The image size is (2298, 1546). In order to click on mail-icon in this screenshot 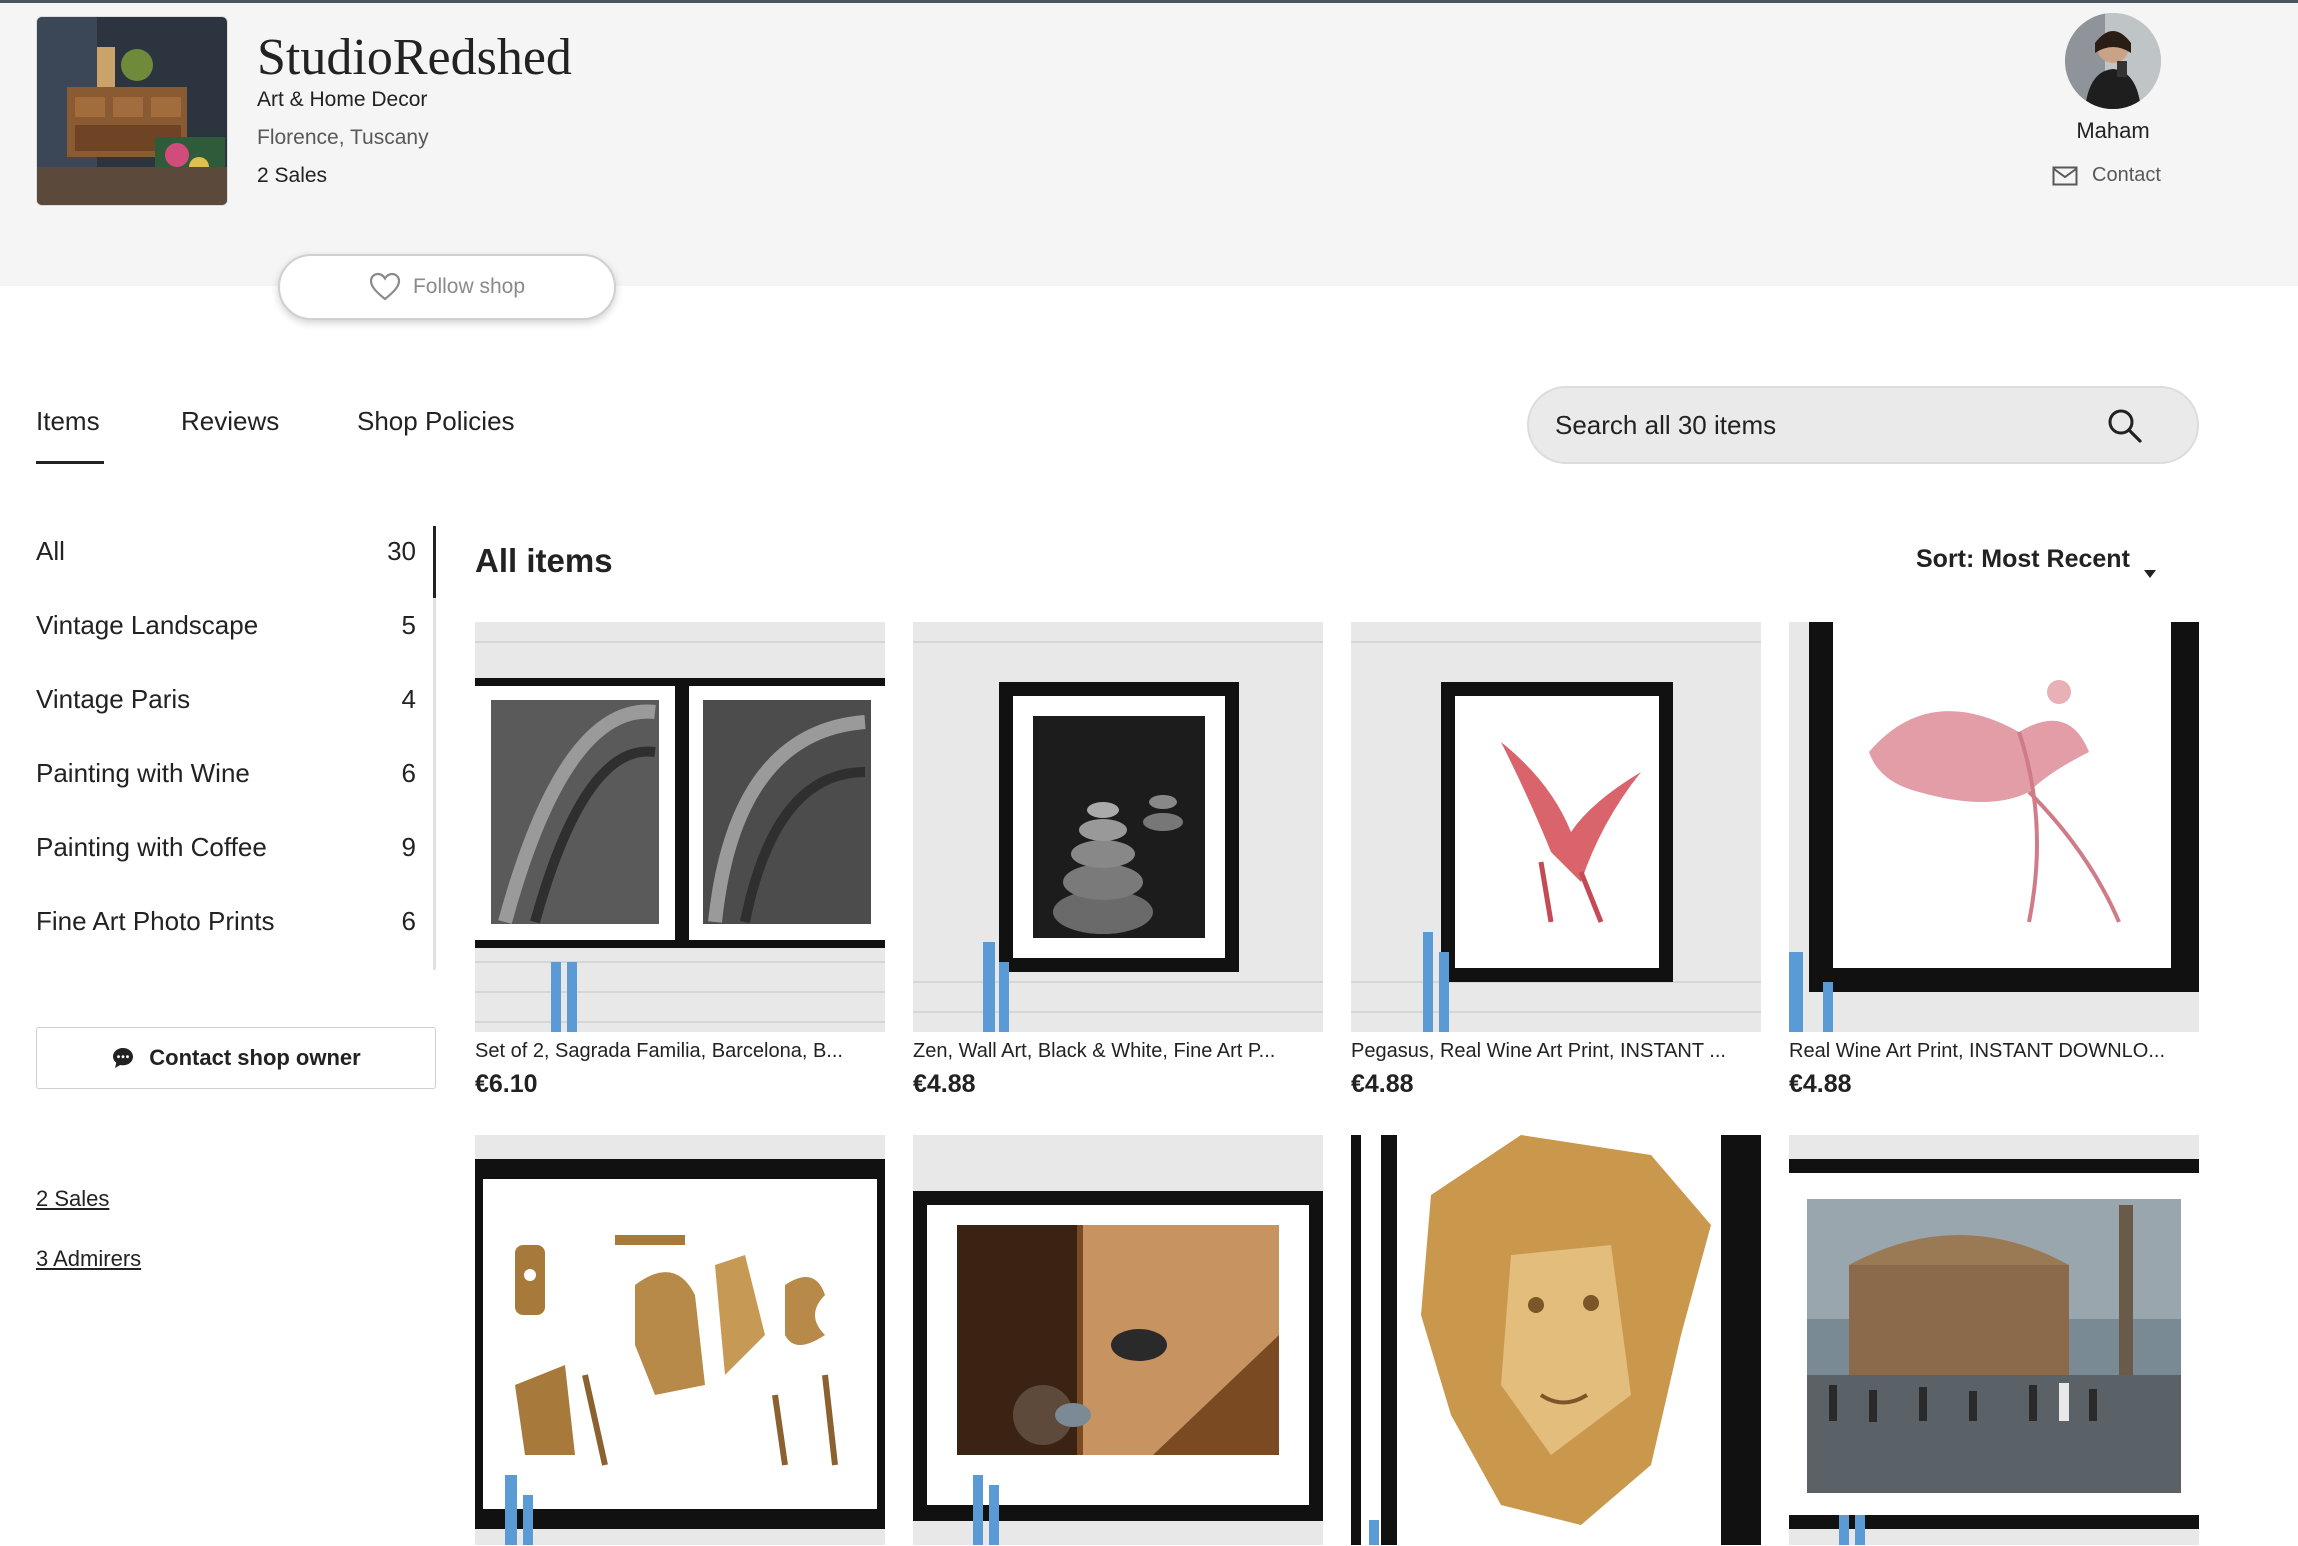, I will do `click(2065, 176)`.